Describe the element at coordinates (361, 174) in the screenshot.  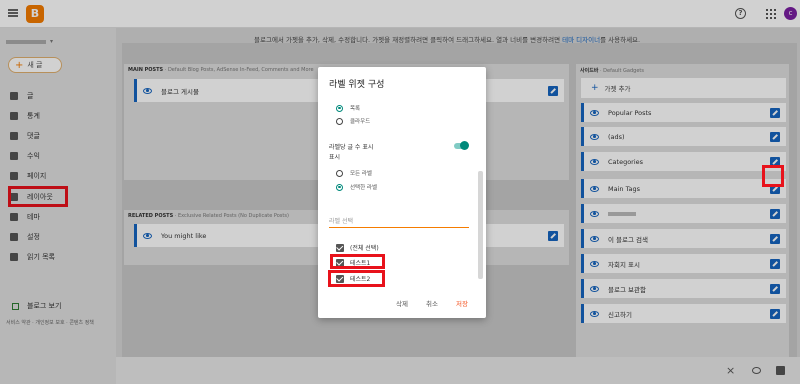
I see `radio-label: 모든 라벨` at that location.